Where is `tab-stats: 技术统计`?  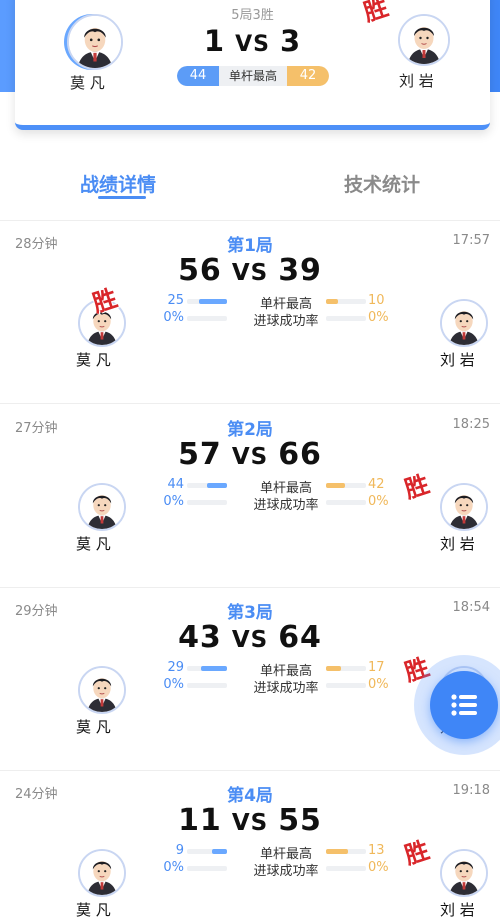
tab-stats: 技术统计 is located at coordinates (382, 183).